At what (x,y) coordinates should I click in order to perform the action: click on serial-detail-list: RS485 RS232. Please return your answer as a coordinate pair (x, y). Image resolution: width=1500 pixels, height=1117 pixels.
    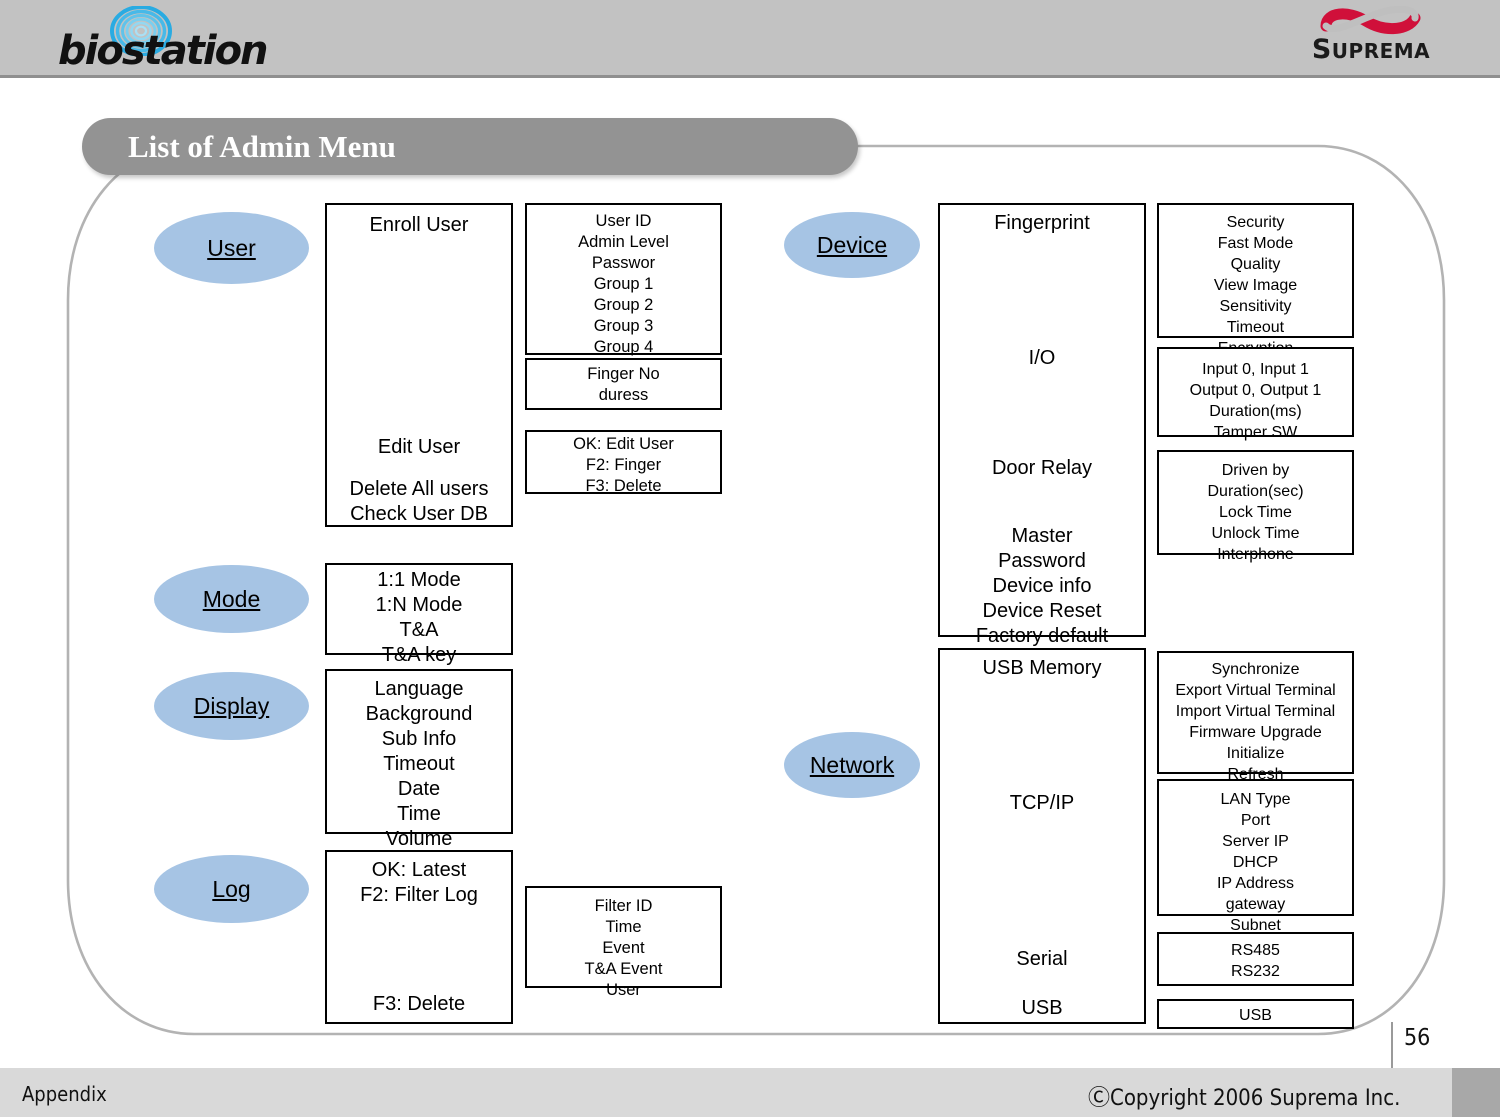
    Looking at the image, I should click on (1255, 961).